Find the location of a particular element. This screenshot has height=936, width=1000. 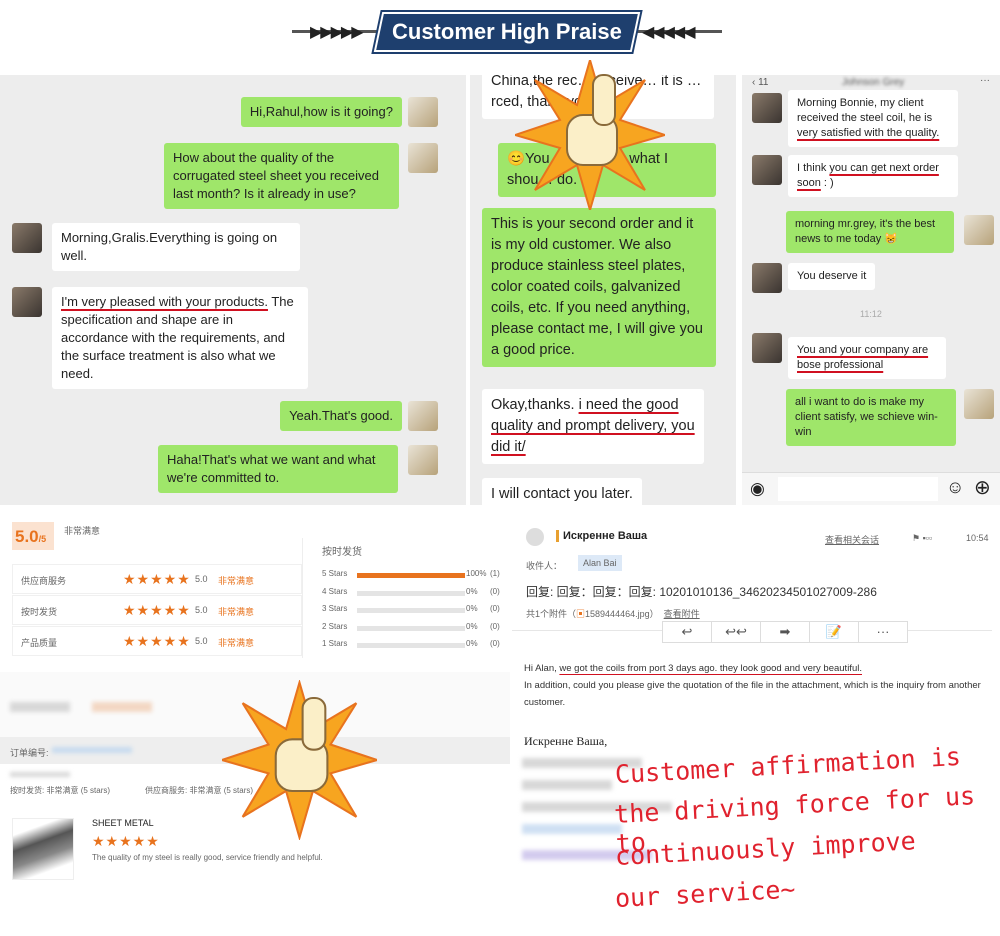

attachment-line: 共1个附件（▣1589444464.jpg） 查看附件 is located at coordinates (613, 614).